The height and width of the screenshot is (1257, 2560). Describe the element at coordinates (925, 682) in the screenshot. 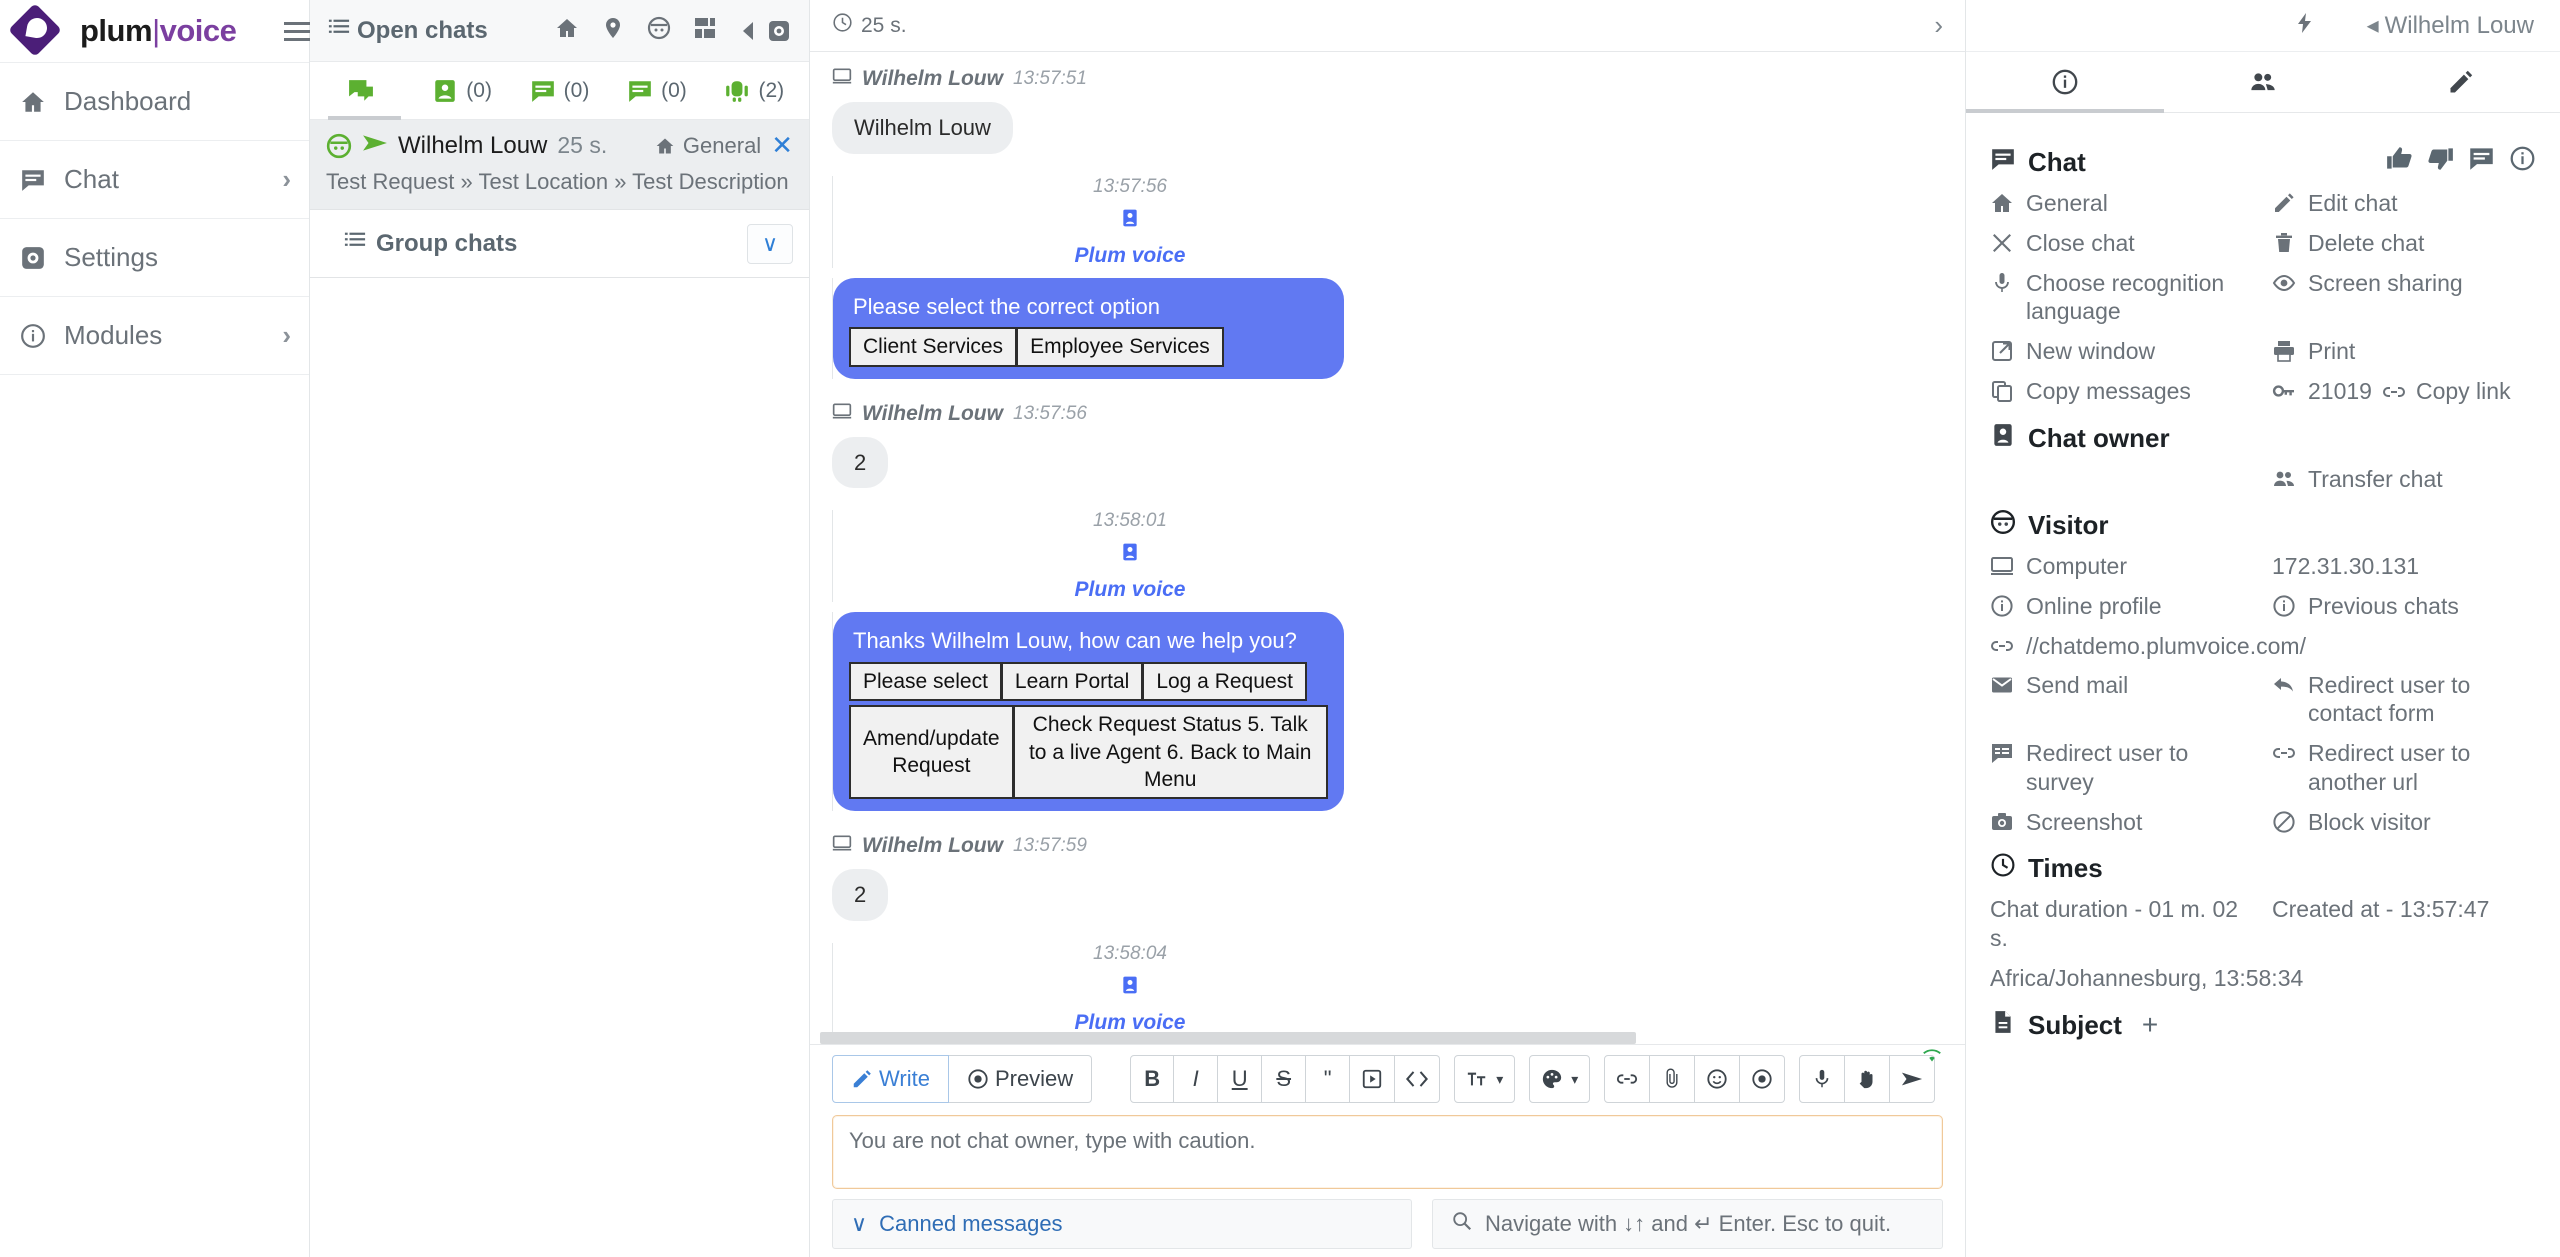

I see `quick-reply-button: Please select` at that location.